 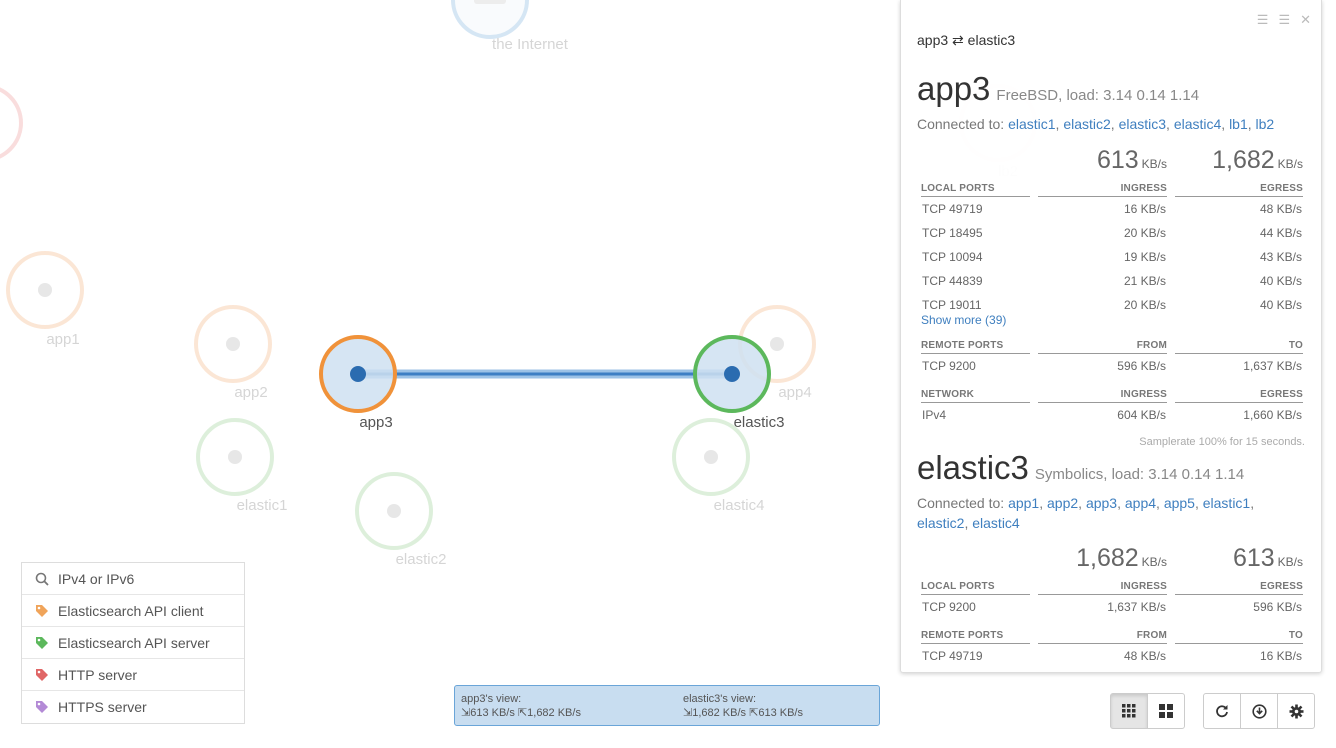 What do you see at coordinates (1263, 20) in the screenshot?
I see `list-icon: ☰` at bounding box center [1263, 20].